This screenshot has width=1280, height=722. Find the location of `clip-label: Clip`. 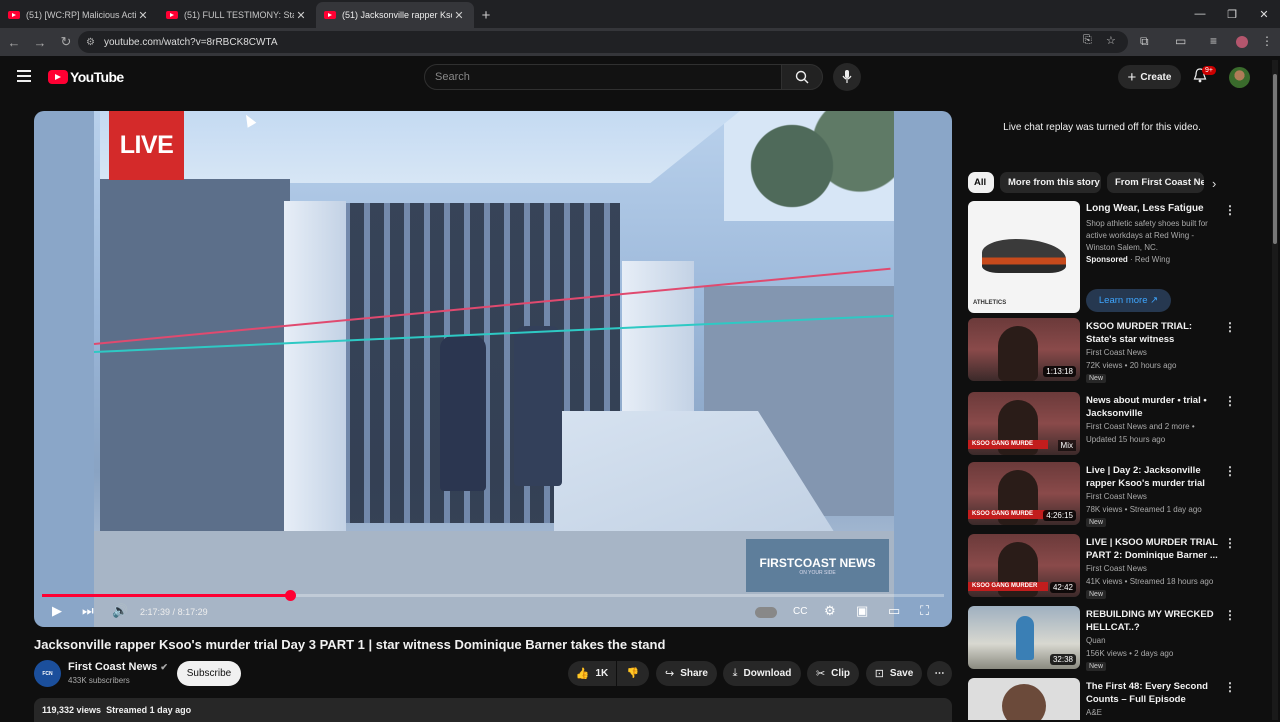

clip-label: Clip is located at coordinates (841, 673).